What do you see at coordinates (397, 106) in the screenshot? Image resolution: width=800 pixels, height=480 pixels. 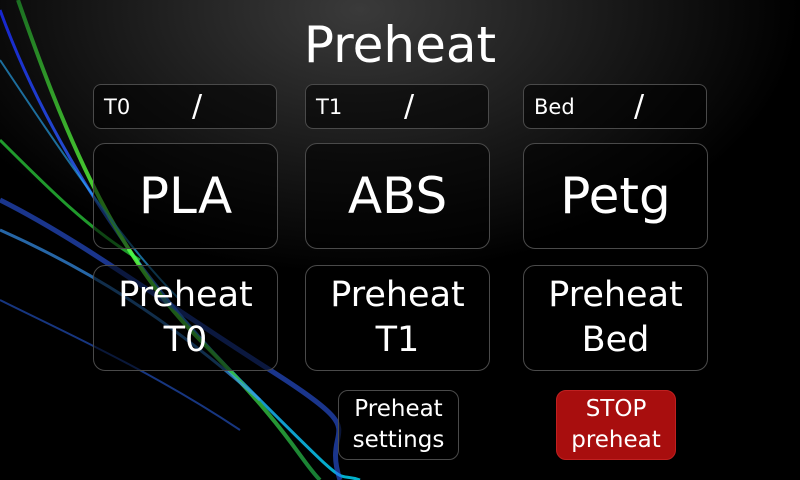 I see `t1-temperature-display: T1 /` at bounding box center [397, 106].